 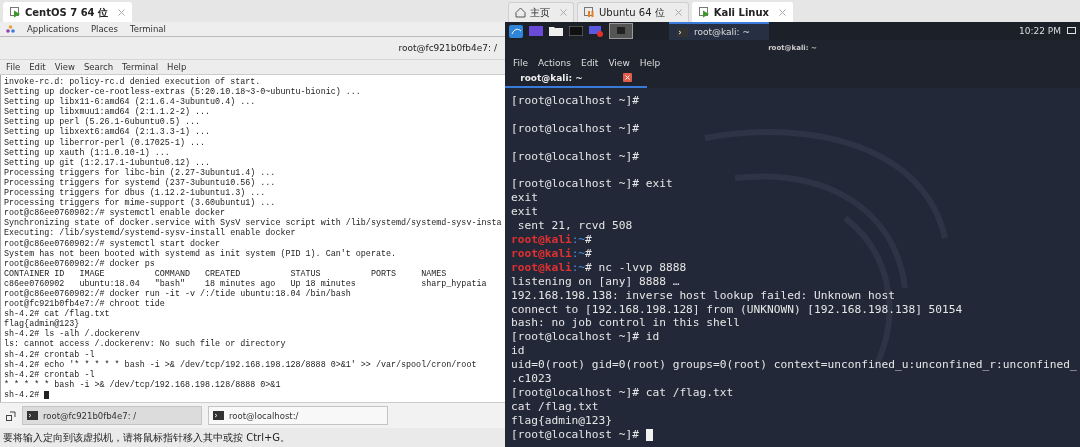 What do you see at coordinates (113, 243) in the screenshot?
I see `terminal-line: root@c86ee0760902:/# systemctl start docker` at bounding box center [113, 243].